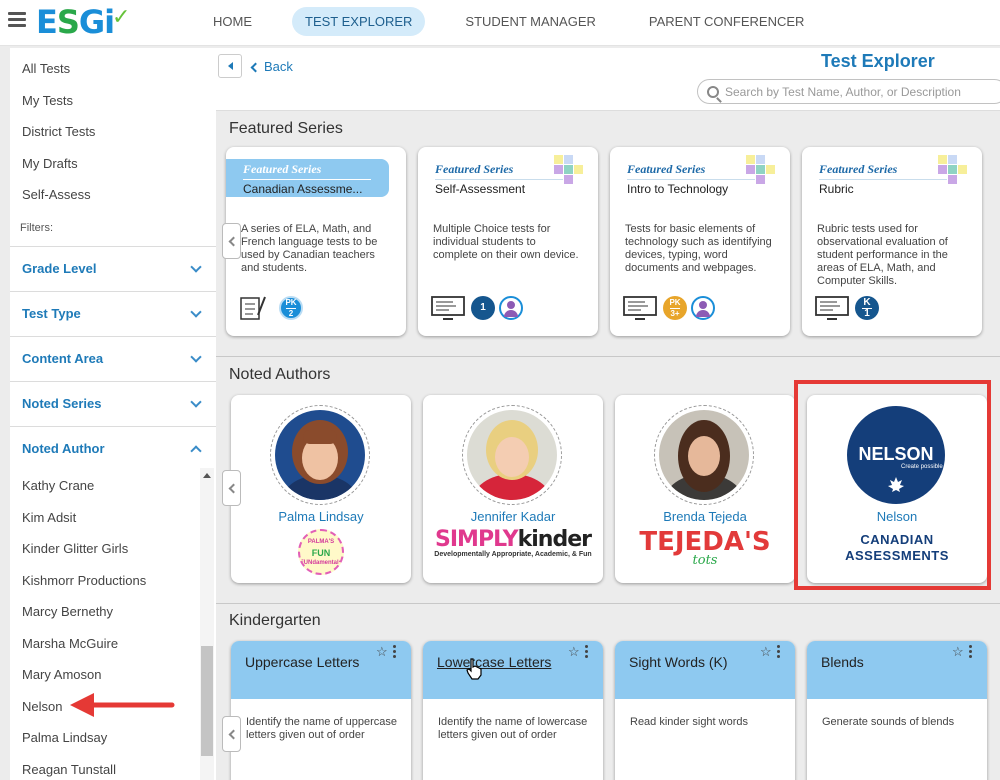  What do you see at coordinates (105, 612) in the screenshot?
I see `author-option-marcy-bernethy: Marcy Bernethy` at bounding box center [105, 612].